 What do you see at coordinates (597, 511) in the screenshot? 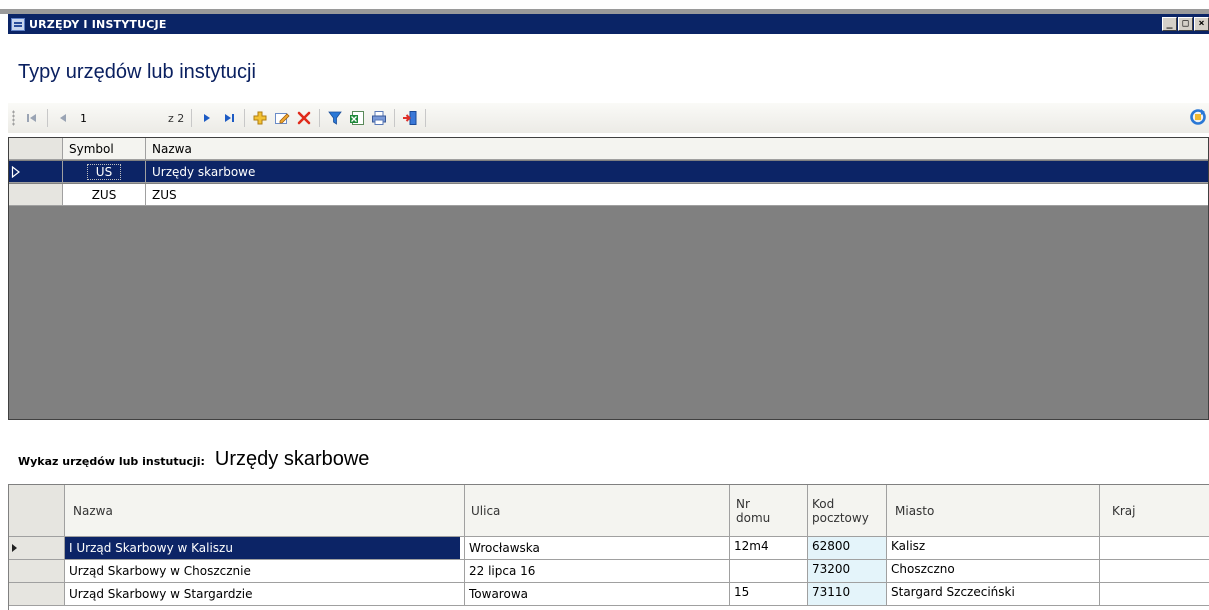
I see `column-header-ulica: Ulica` at bounding box center [597, 511].